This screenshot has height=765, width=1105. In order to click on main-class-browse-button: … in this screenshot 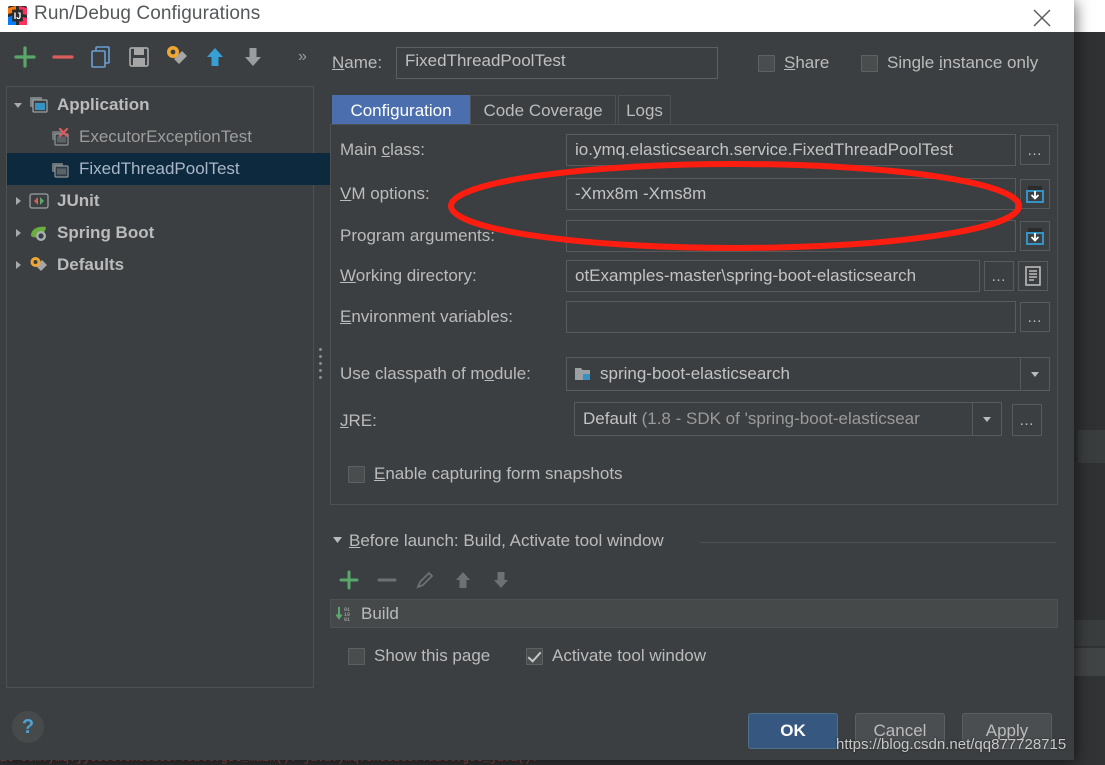, I will do `click(1035, 150)`.